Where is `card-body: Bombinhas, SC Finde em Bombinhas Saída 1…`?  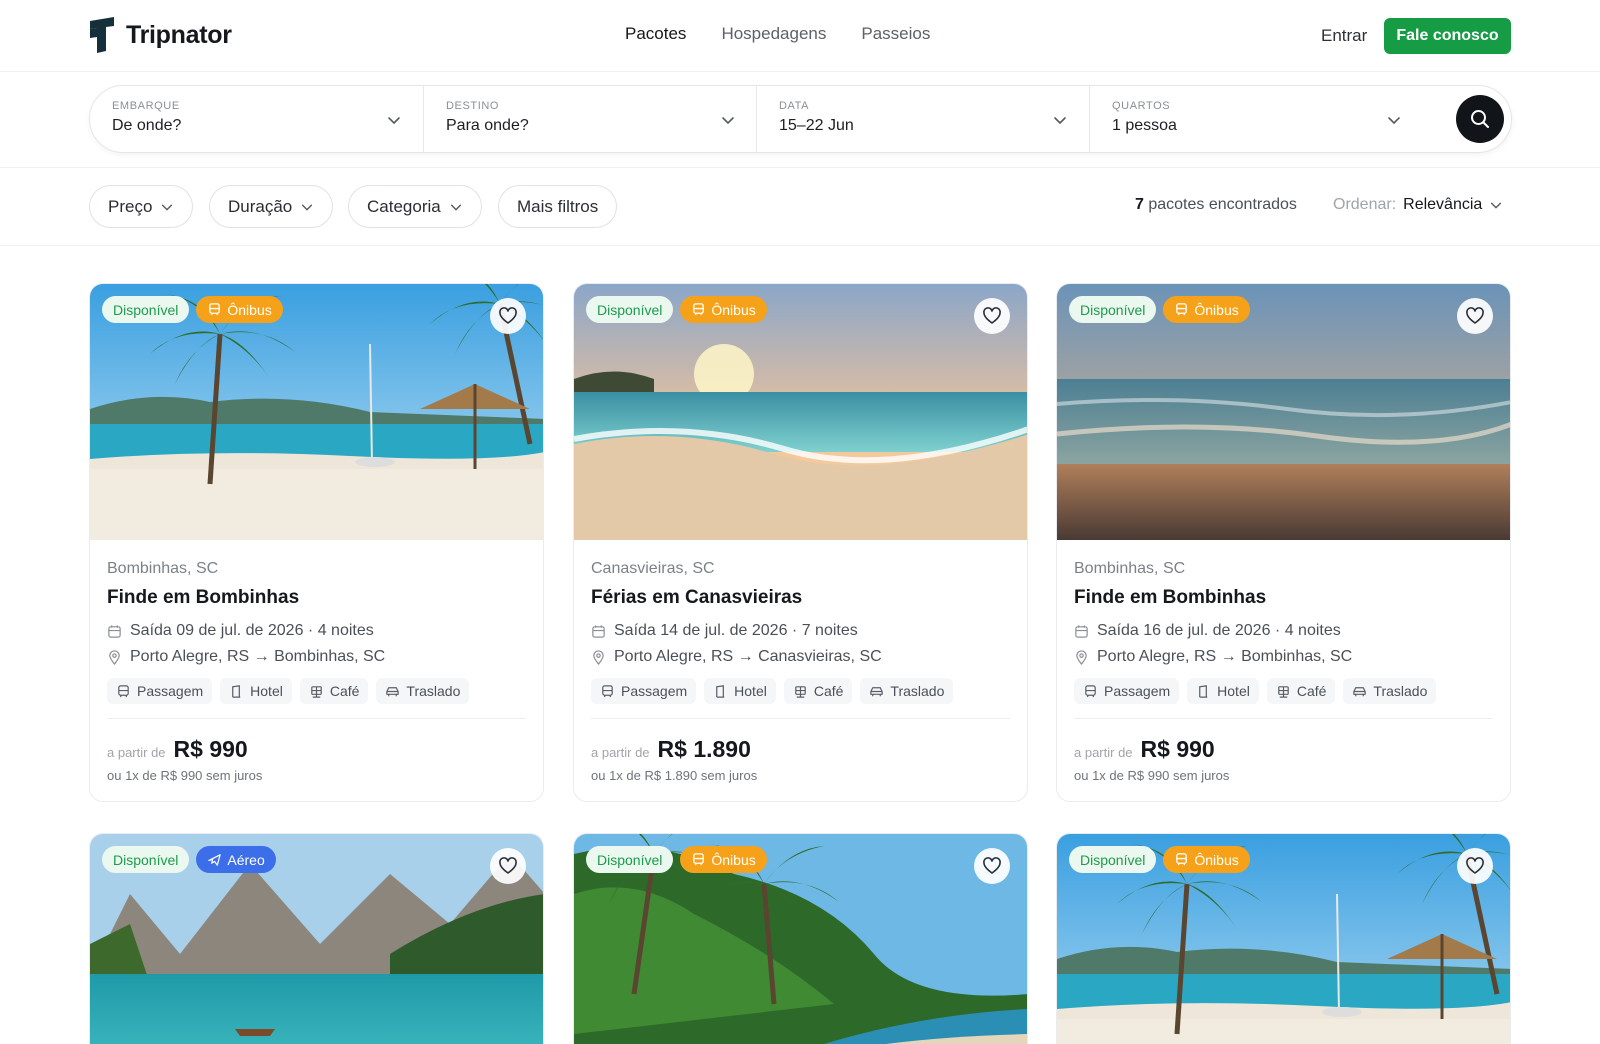 card-body: Bombinhas, SC Finde em Bombinhas Saída 1… is located at coordinates (1283, 670).